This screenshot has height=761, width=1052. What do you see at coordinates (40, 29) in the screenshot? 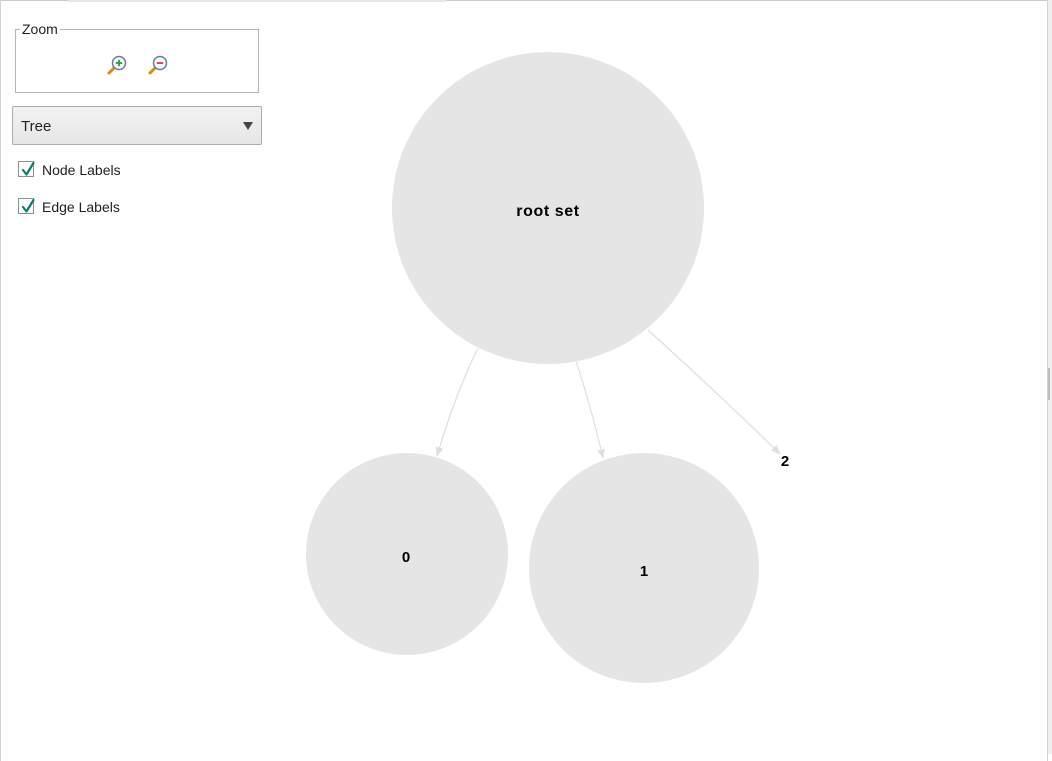
I see `zoom-group-label: Zoom` at bounding box center [40, 29].